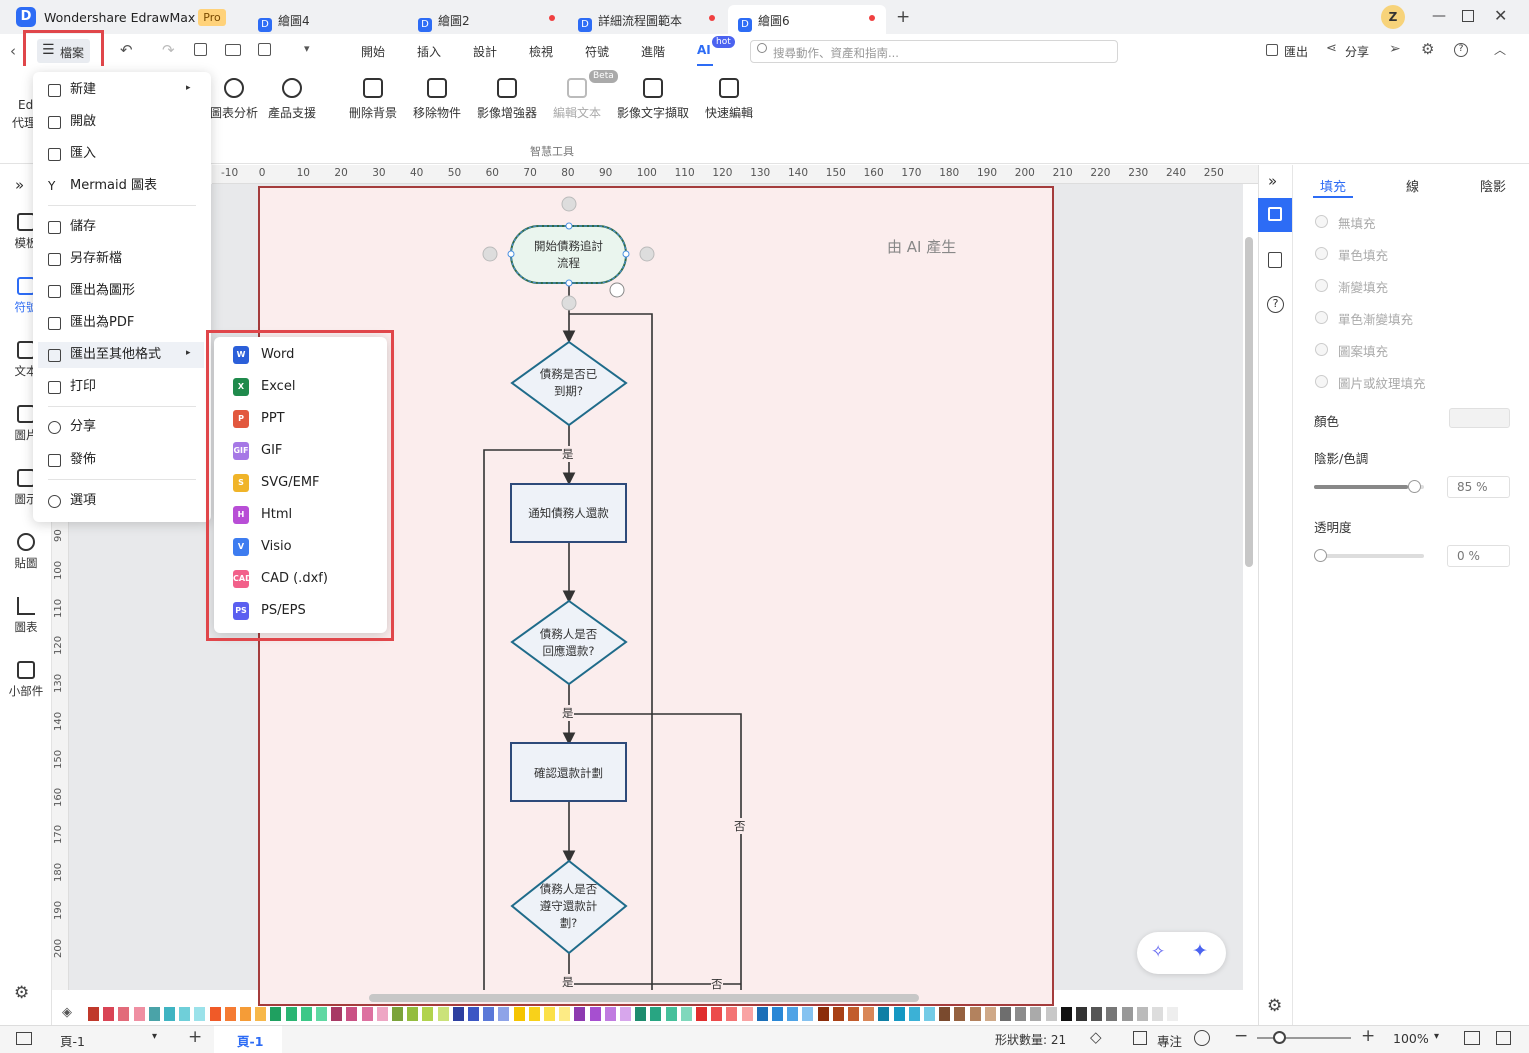 The image size is (1529, 1053). What do you see at coordinates (128, 154) in the screenshot?
I see `menu-import: 匯入` at bounding box center [128, 154].